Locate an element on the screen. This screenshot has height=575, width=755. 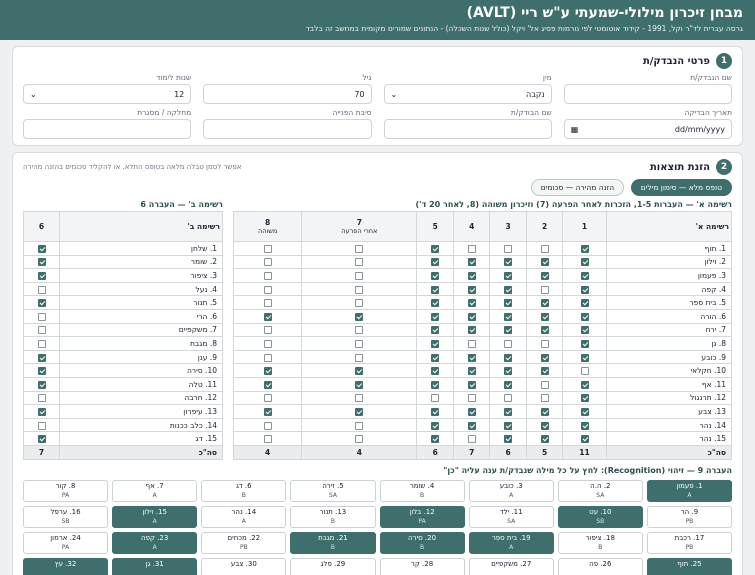
recognition-word-button: 26. פה is located at coordinates (600, 566).